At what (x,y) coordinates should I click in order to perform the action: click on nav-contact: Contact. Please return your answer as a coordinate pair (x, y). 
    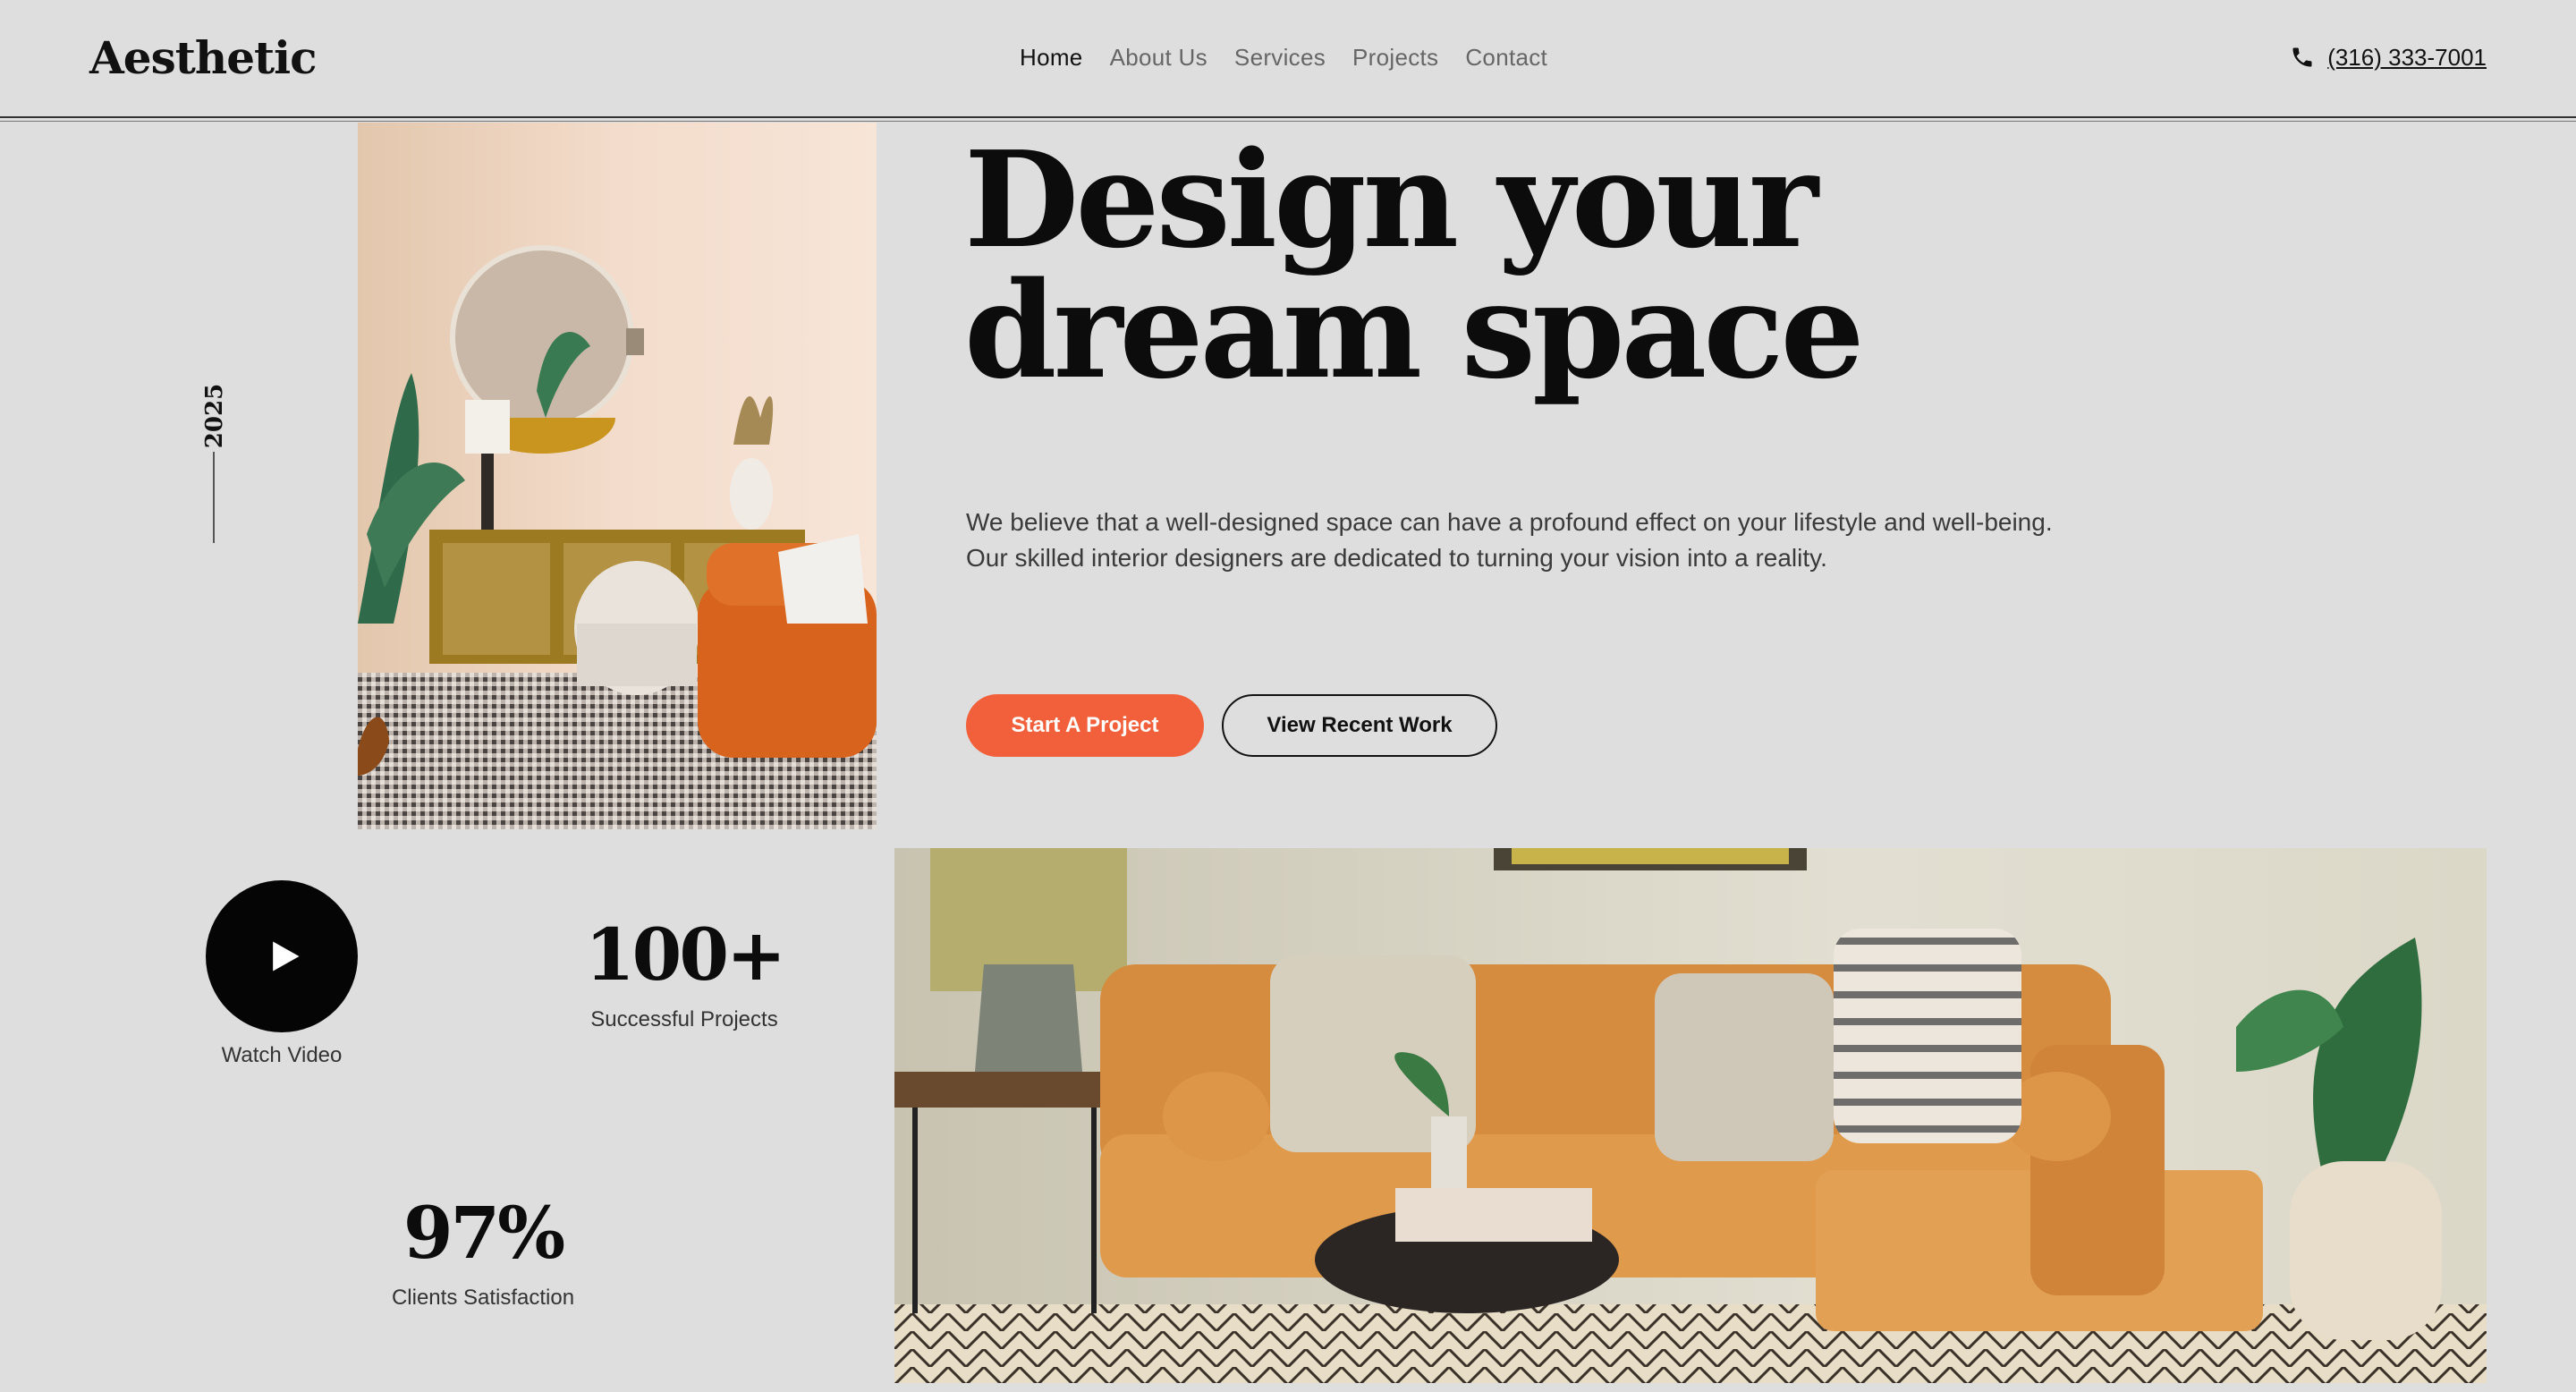
    Looking at the image, I should click on (1506, 57).